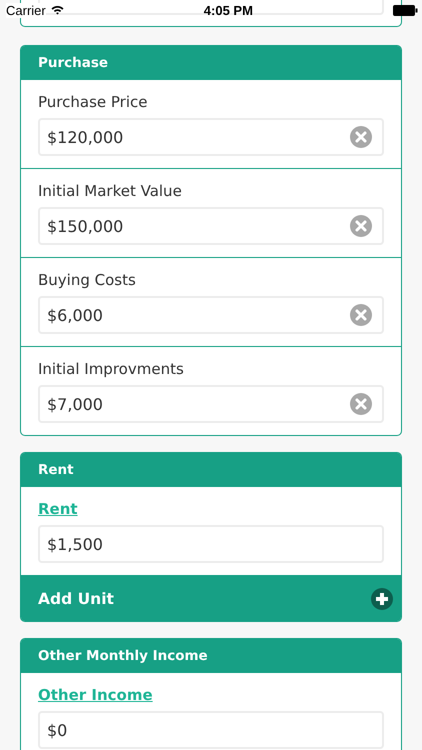  Describe the element at coordinates (228, 10) in the screenshot. I see `clock-time: 4:05 PM` at that location.